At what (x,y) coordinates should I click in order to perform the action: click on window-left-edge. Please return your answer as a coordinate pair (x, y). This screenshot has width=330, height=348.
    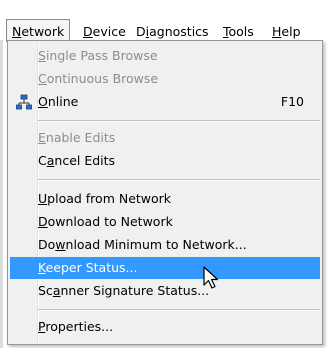
    Looking at the image, I should click on (1, 174).